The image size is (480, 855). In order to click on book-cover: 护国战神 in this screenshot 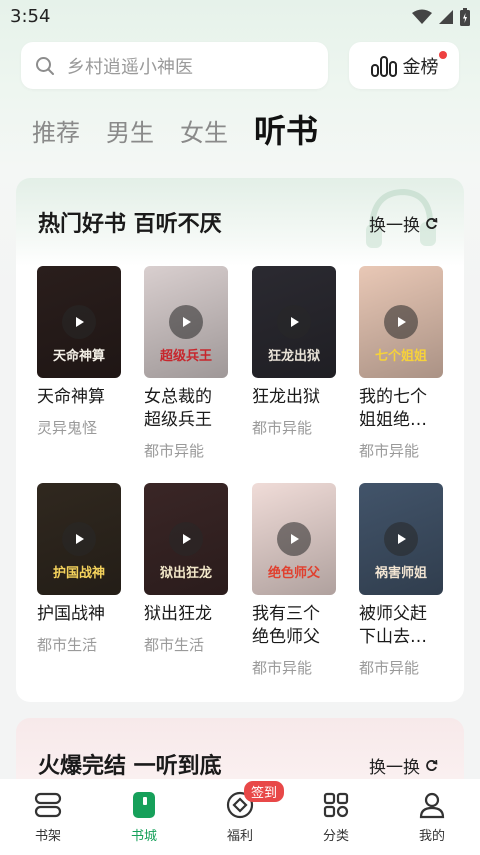, I will do `click(79, 539)`.